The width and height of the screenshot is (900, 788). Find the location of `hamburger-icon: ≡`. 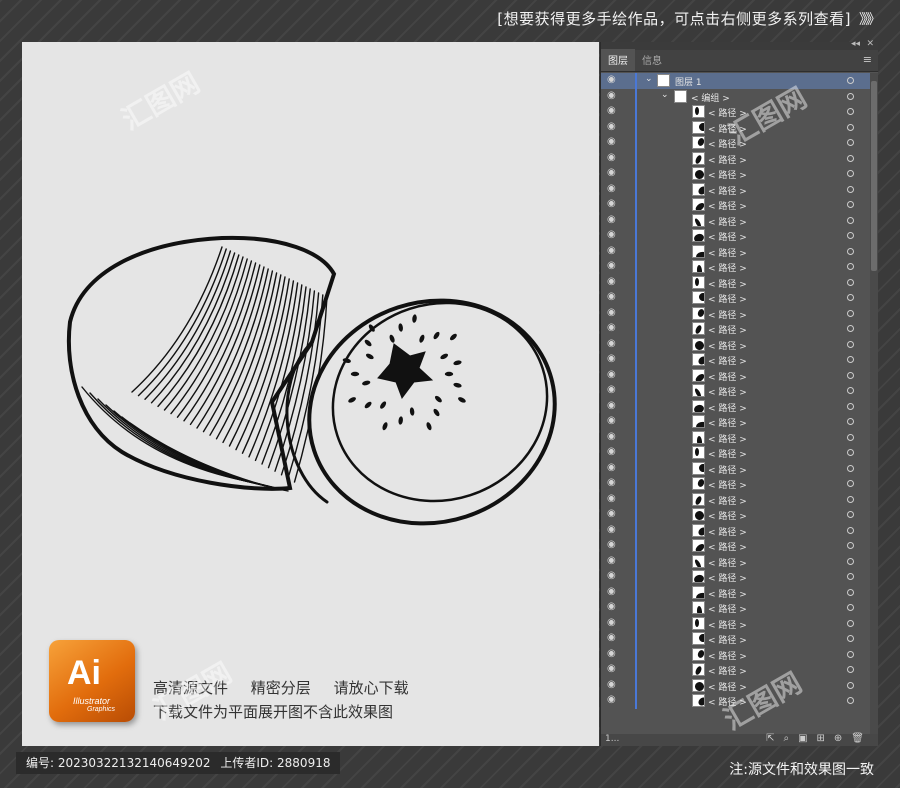

hamburger-icon: ≡ is located at coordinates (867, 59).